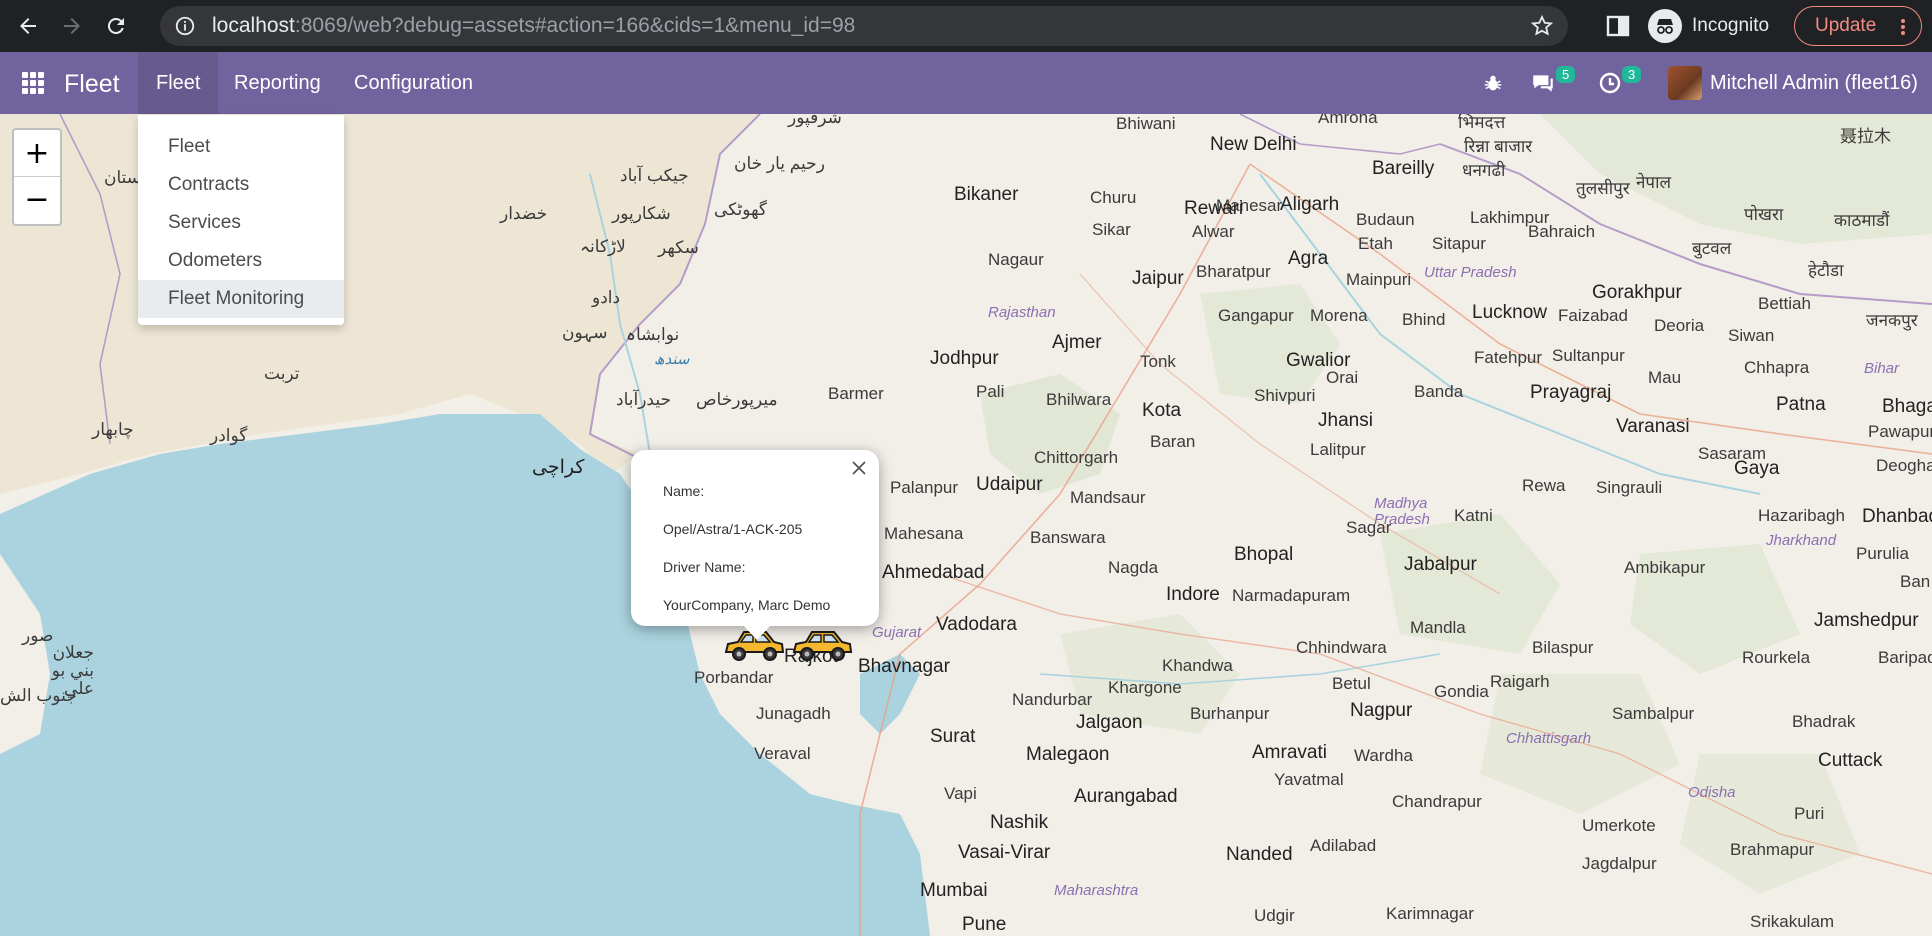 Image resolution: width=1932 pixels, height=936 pixels. Describe the element at coordinates (1369, 527) in the screenshot. I see `map-label-sagar: Sagar` at that location.